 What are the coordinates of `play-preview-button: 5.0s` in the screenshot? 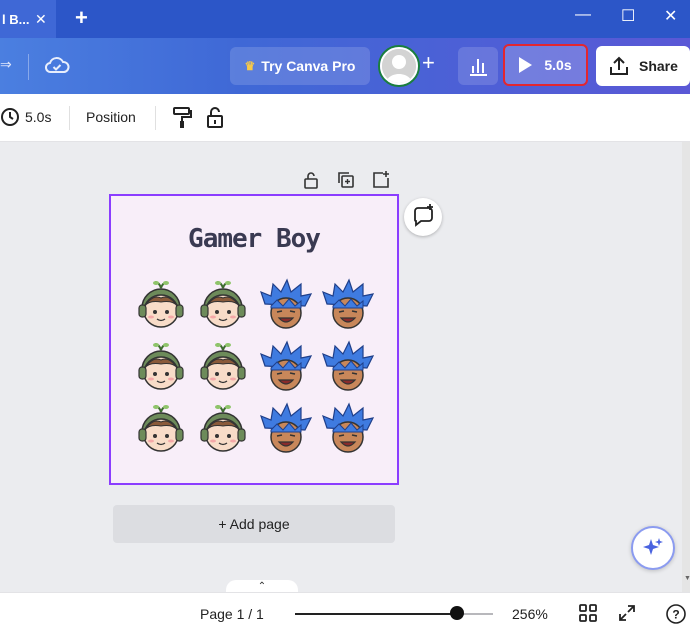 It's located at (545, 65).